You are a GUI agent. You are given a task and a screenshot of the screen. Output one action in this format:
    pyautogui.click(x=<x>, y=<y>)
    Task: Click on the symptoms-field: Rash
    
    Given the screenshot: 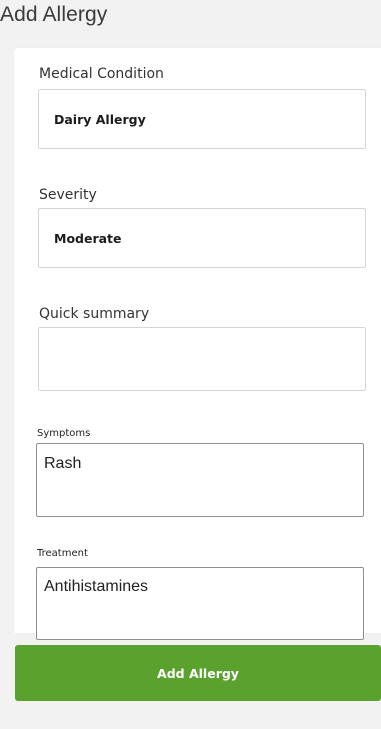 What is the action you would take?
    pyautogui.click(x=200, y=480)
    